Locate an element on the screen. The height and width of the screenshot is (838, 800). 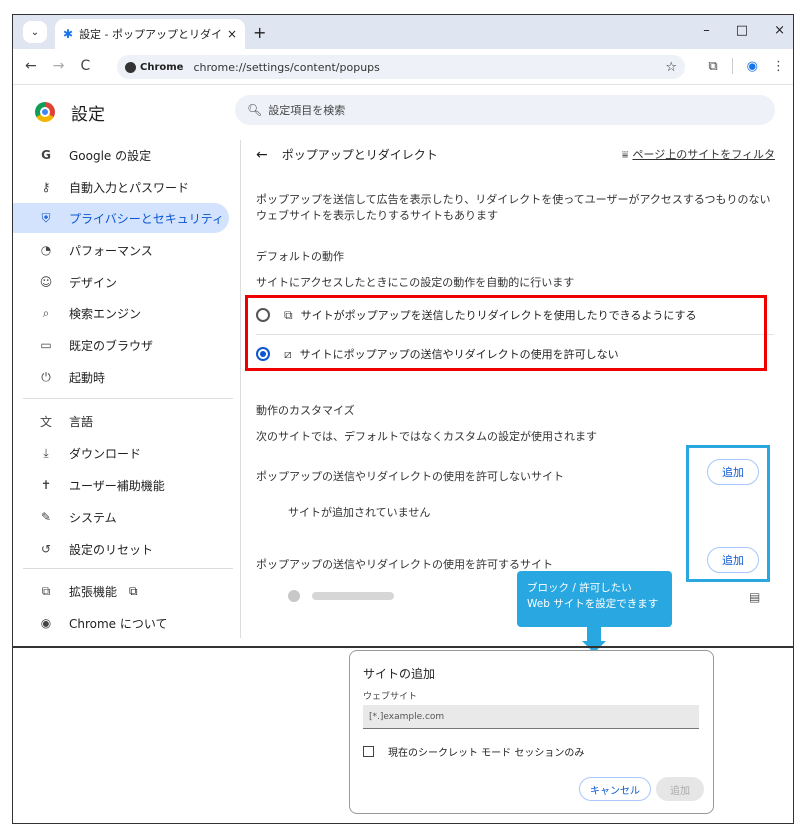
allowed-site-row is located at coordinates (341, 596).